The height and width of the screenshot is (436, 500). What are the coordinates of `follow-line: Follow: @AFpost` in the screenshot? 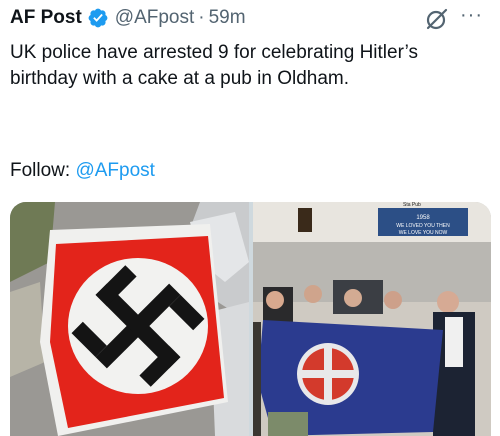 It's located at (82, 171).